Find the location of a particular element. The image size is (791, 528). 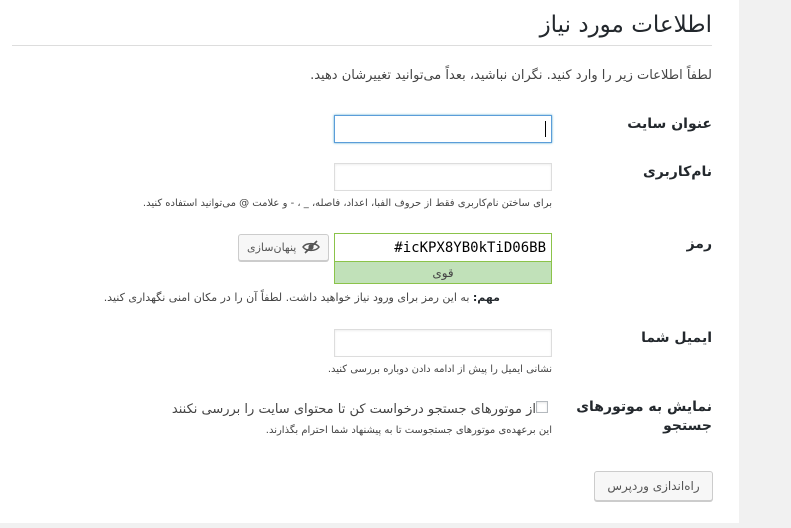

email-label: ایمیل شما is located at coordinates (676, 338).